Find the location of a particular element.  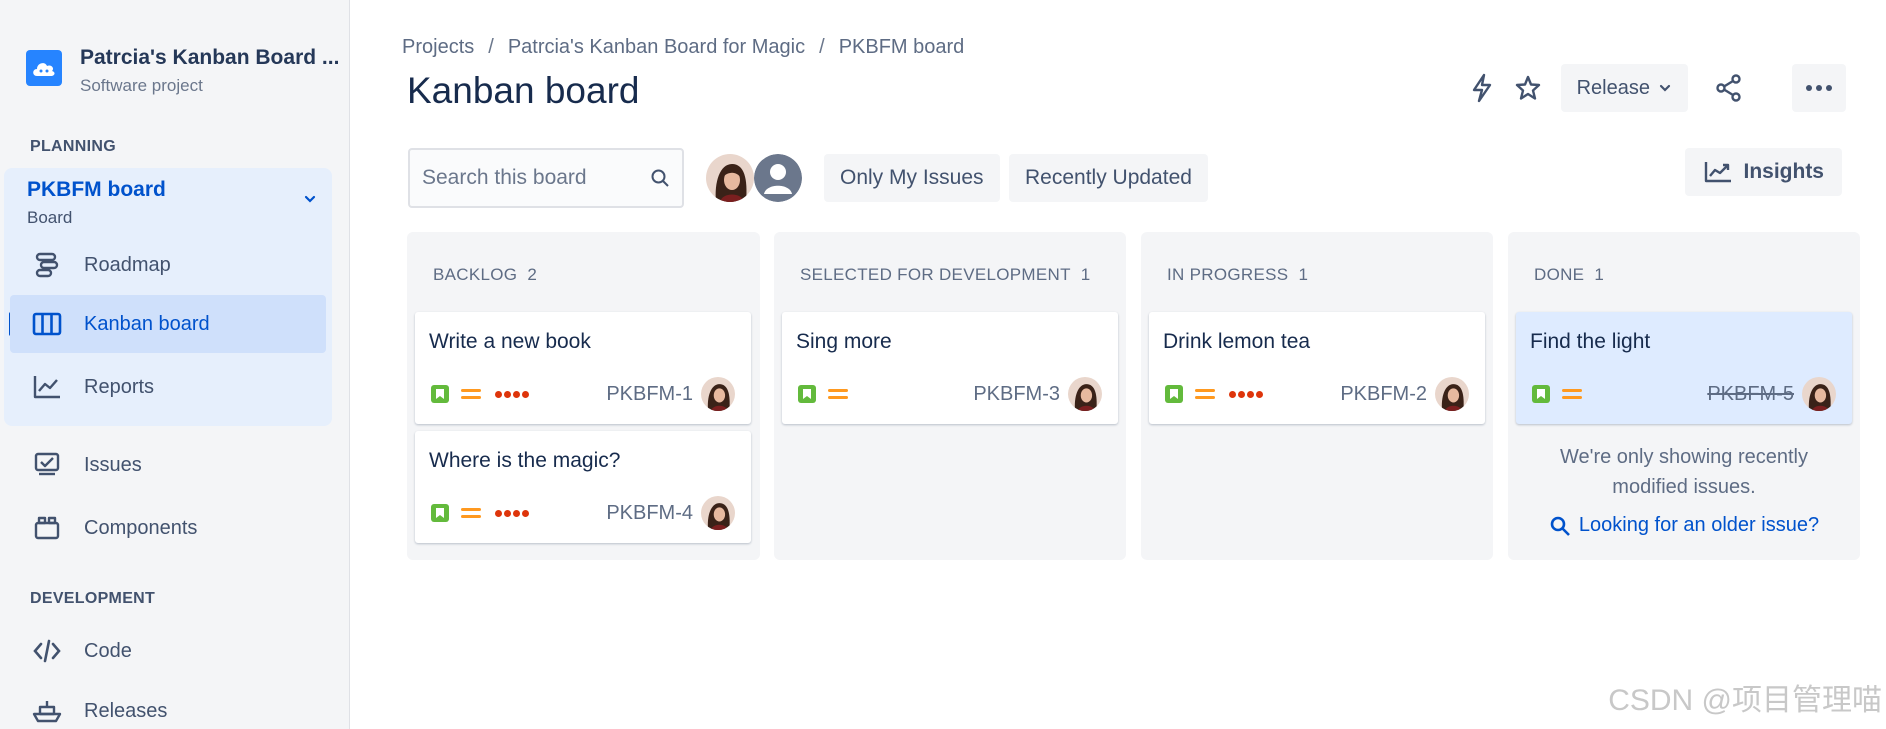

issue-key: PKBFM-5 is located at coordinates (1750, 394).